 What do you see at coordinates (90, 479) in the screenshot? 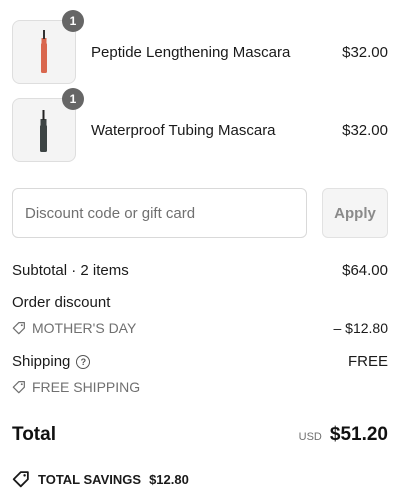
I see `savings-label: TOTAL SAVINGS` at bounding box center [90, 479].